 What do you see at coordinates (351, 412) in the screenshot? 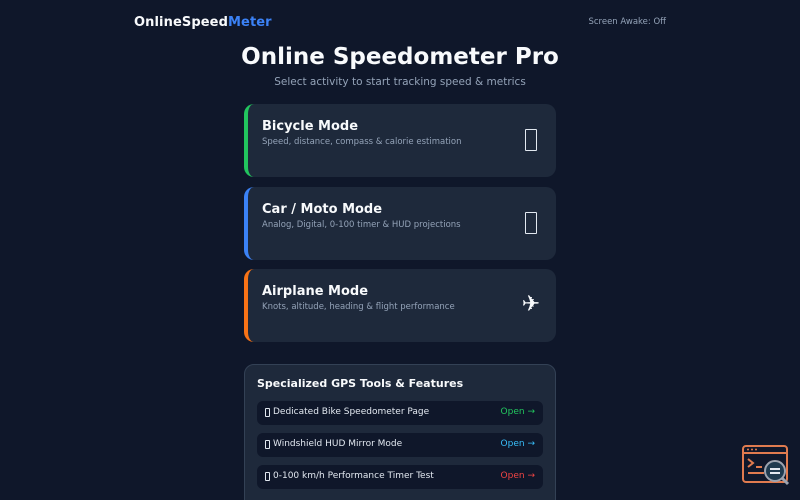
I see `tool-label-text: Dedicated Bike Speedometer Page` at bounding box center [351, 412].